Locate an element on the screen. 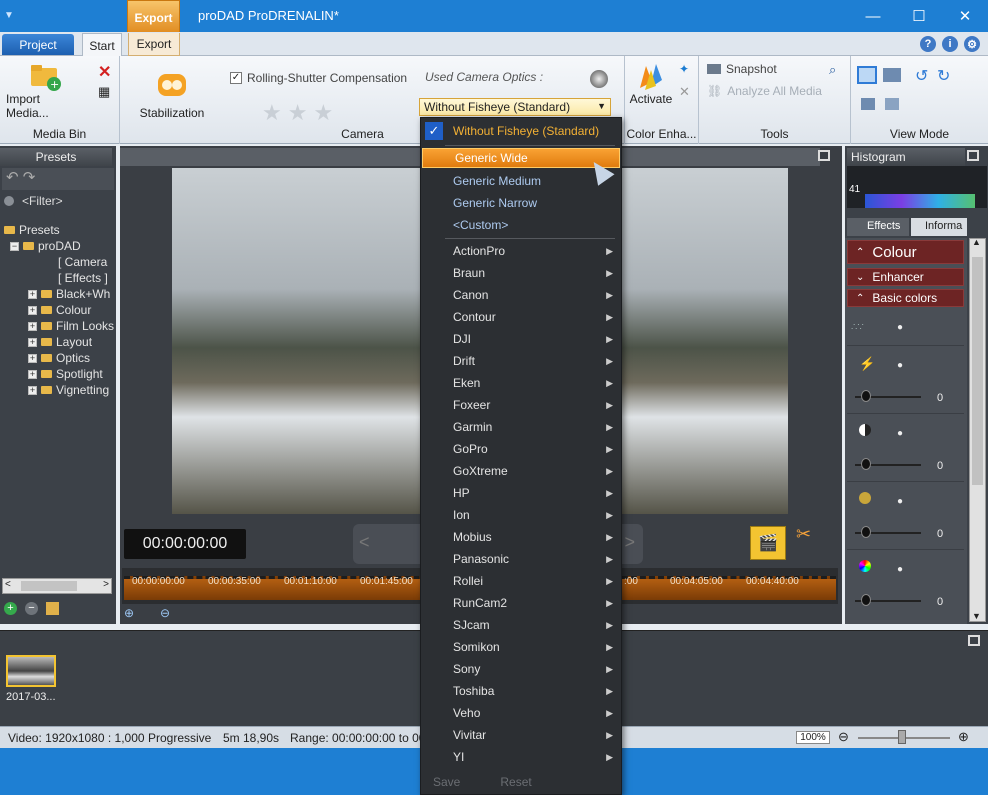 The image size is (988, 795). media-thumbnail is located at coordinates (31, 671).